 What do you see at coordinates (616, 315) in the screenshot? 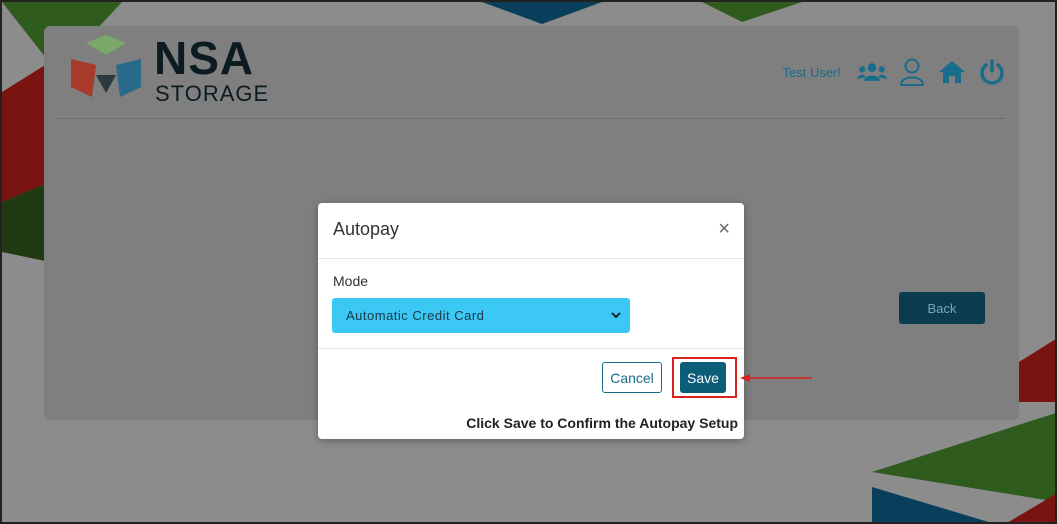
I see `chevron-down-icon` at bounding box center [616, 315].